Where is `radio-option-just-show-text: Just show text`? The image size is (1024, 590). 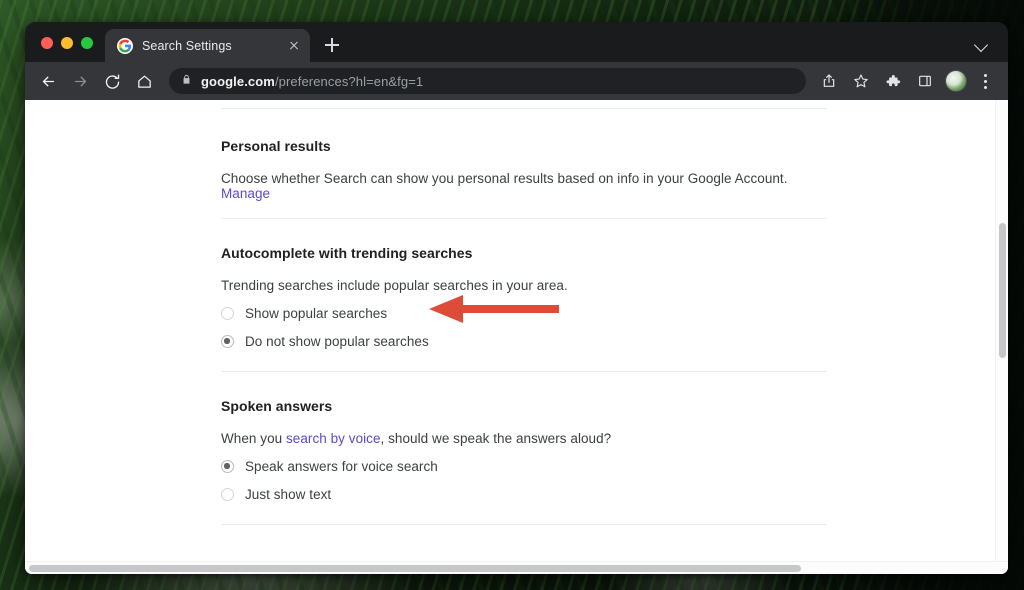 radio-option-just-show-text: Just show text is located at coordinates (524, 494).